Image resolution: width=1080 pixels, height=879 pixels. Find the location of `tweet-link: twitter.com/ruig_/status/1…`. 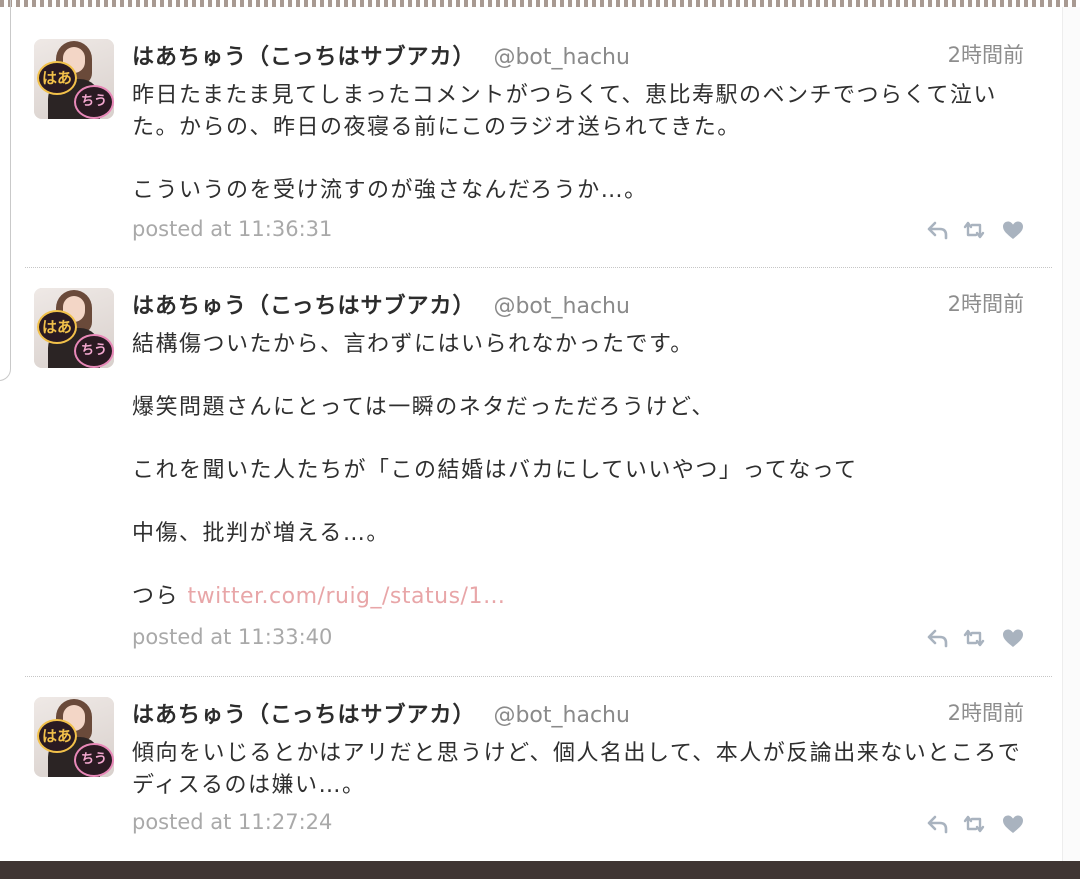

tweet-link: twitter.com/ruig_/status/1… is located at coordinates (347, 596).